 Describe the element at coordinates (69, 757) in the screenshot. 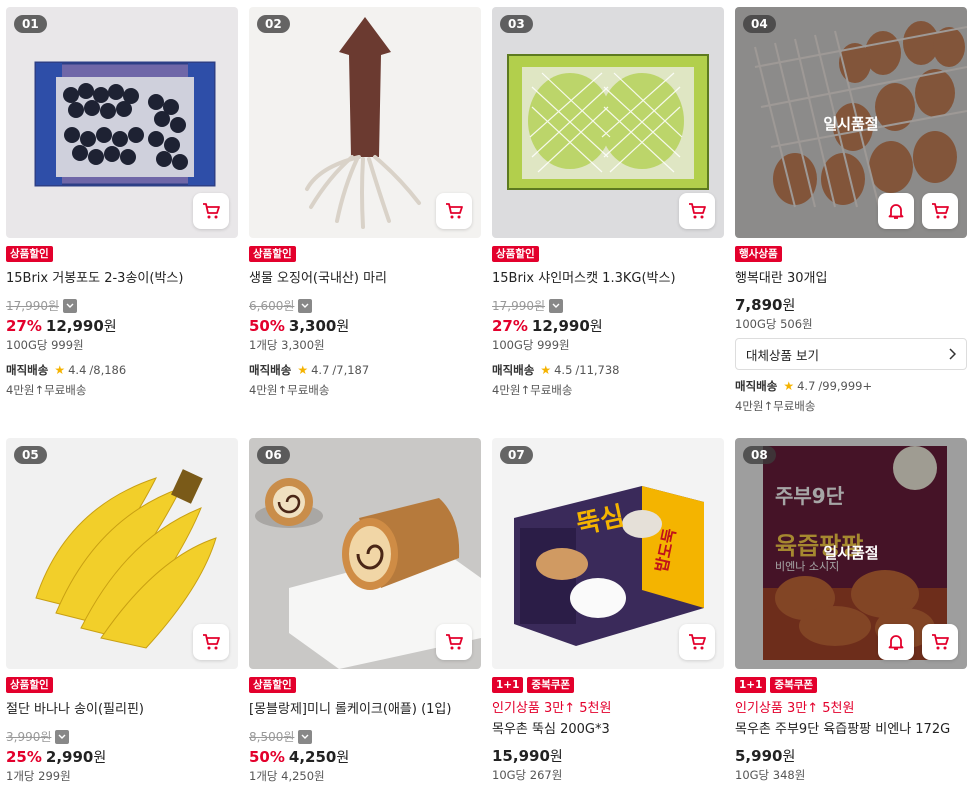

I see `sale-price: 2,990` at that location.